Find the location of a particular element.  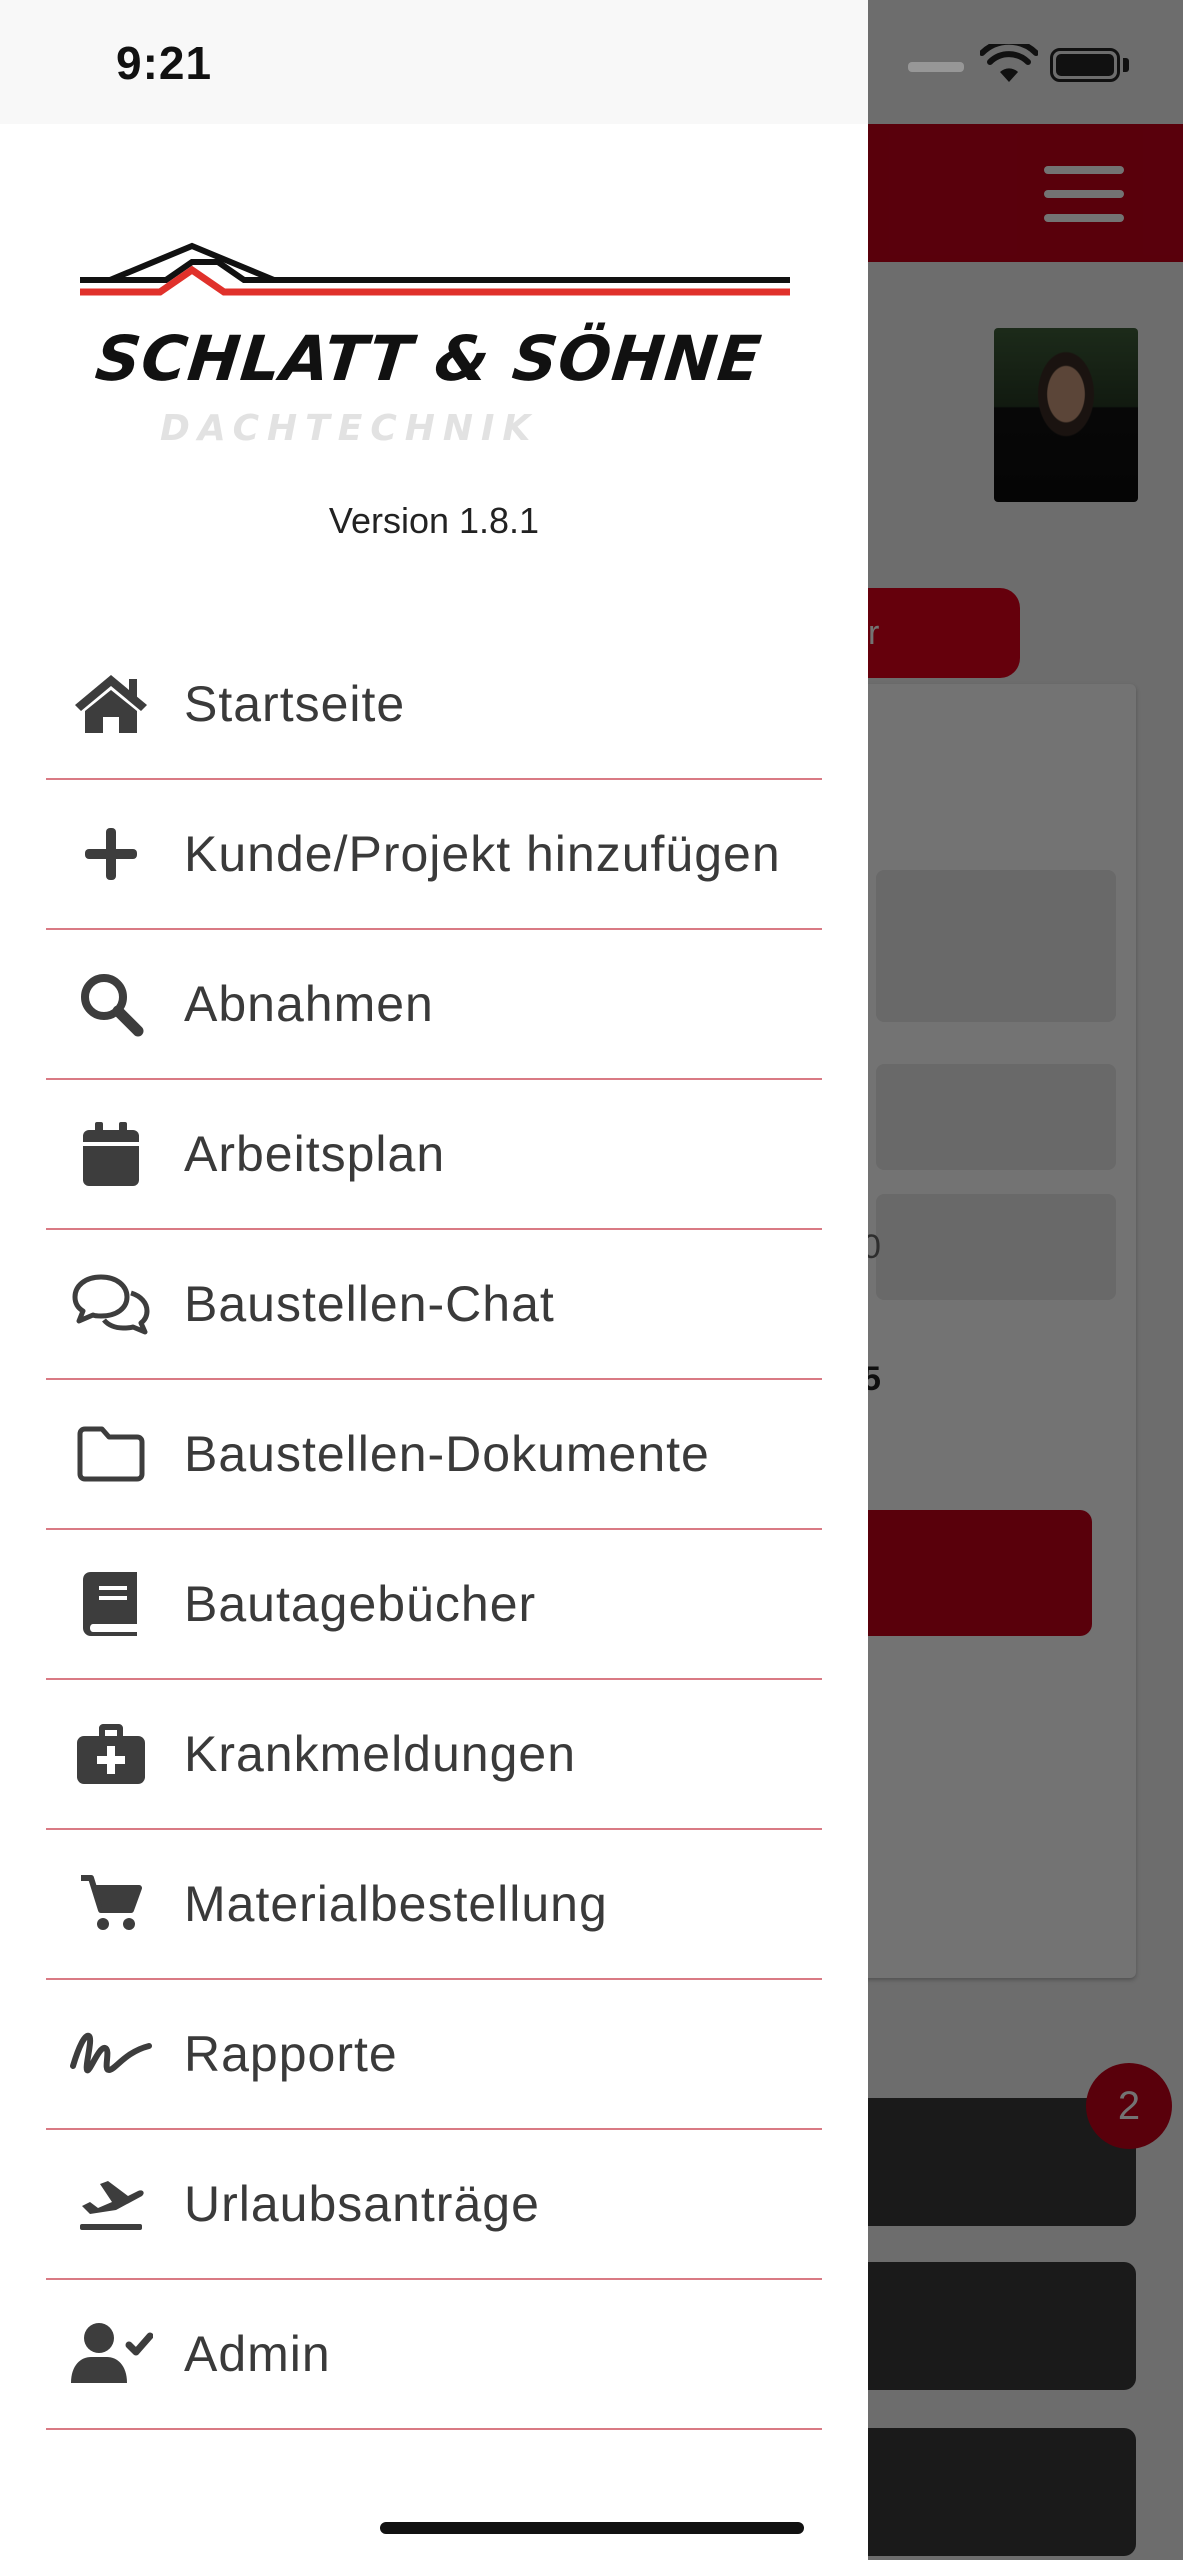

menu-item-baustellen-dokumente: Baustellen-Dokumente is located at coordinates (434, 1455).